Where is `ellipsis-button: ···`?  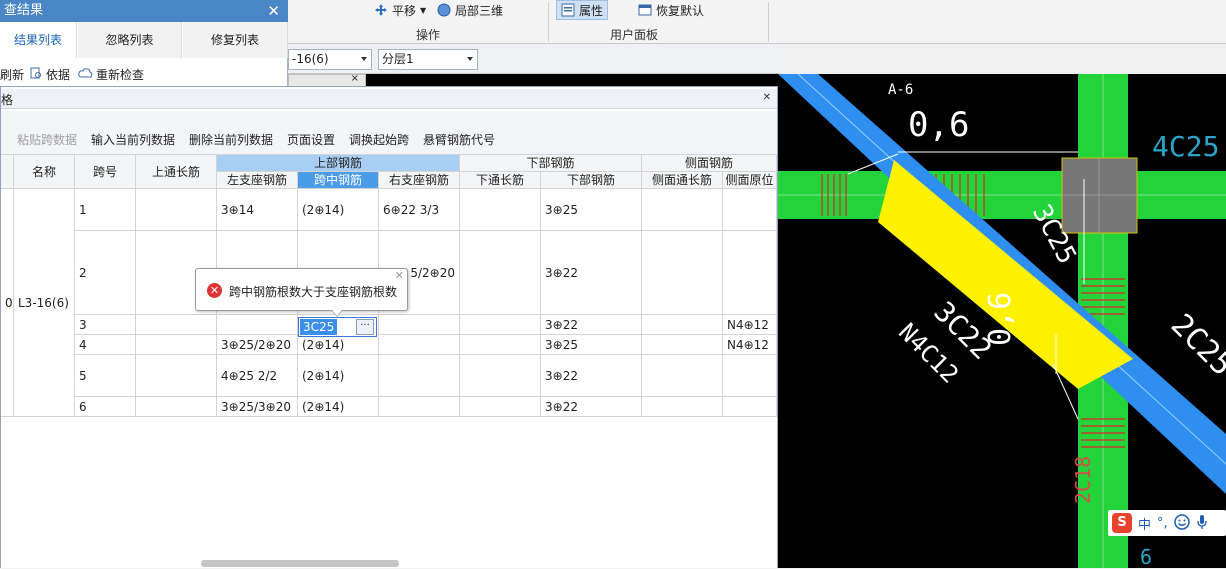 ellipsis-button: ··· is located at coordinates (365, 327).